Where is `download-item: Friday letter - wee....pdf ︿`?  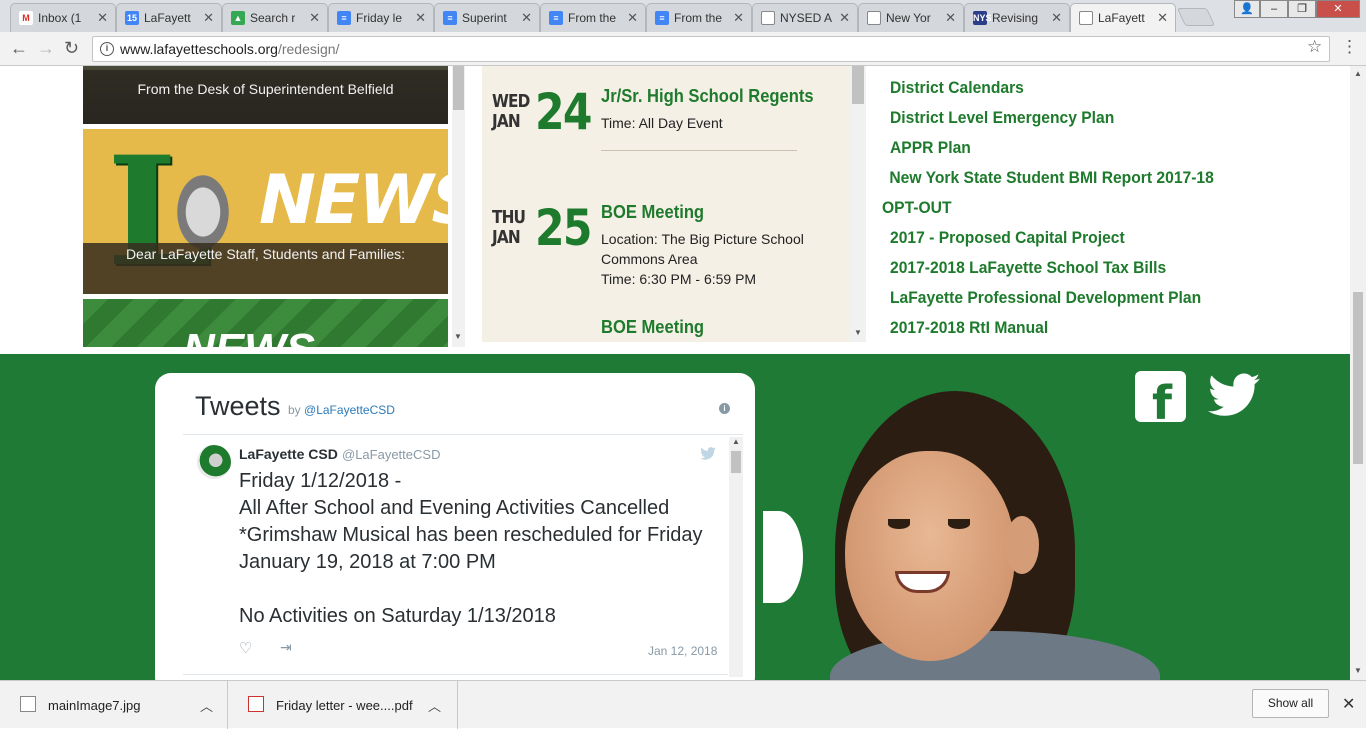 download-item: Friday letter - wee....pdf ︿ is located at coordinates (343, 705).